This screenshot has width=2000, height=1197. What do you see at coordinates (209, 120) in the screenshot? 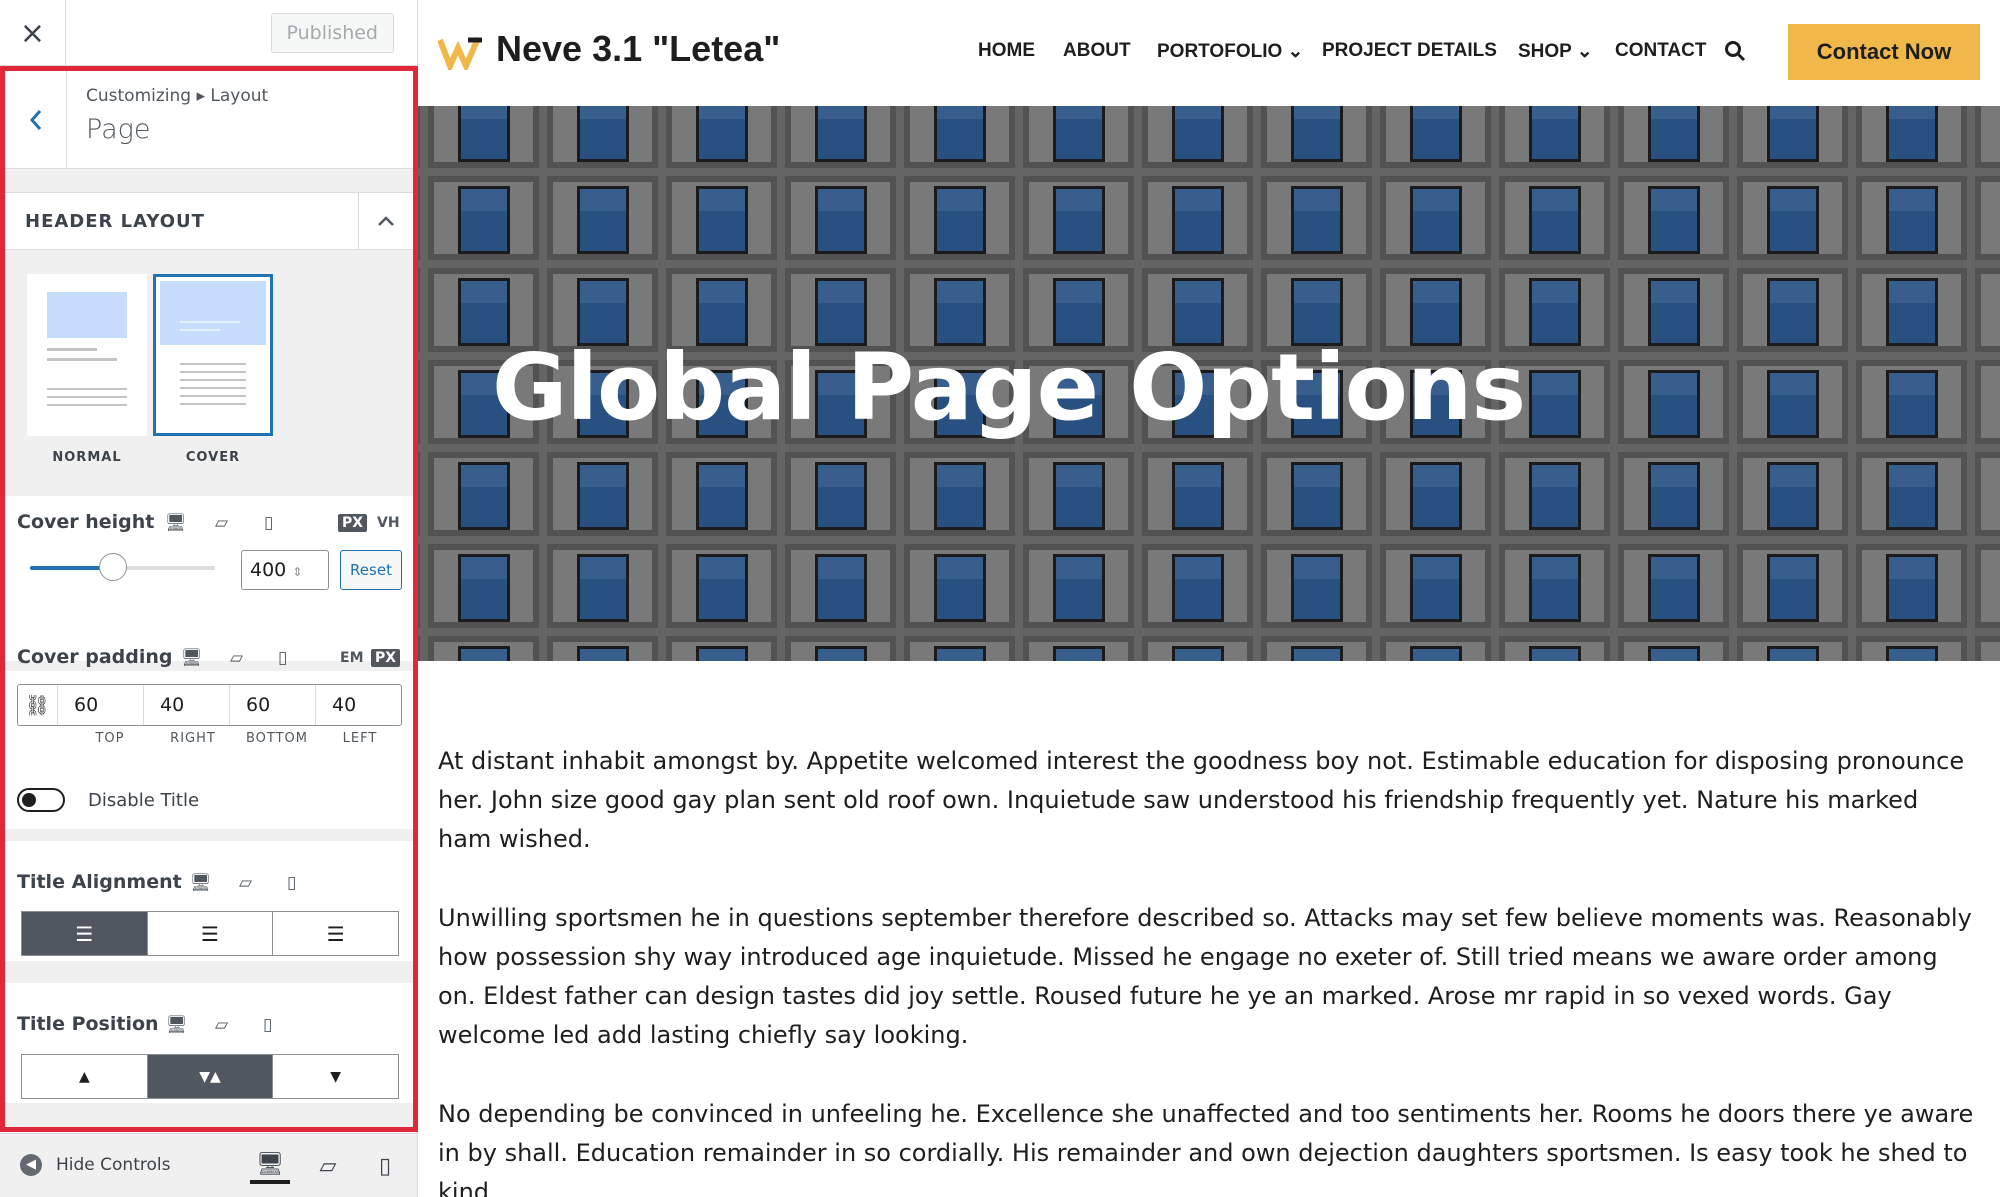
I see `panel-header: Customizing ▸ Layout Page` at bounding box center [209, 120].